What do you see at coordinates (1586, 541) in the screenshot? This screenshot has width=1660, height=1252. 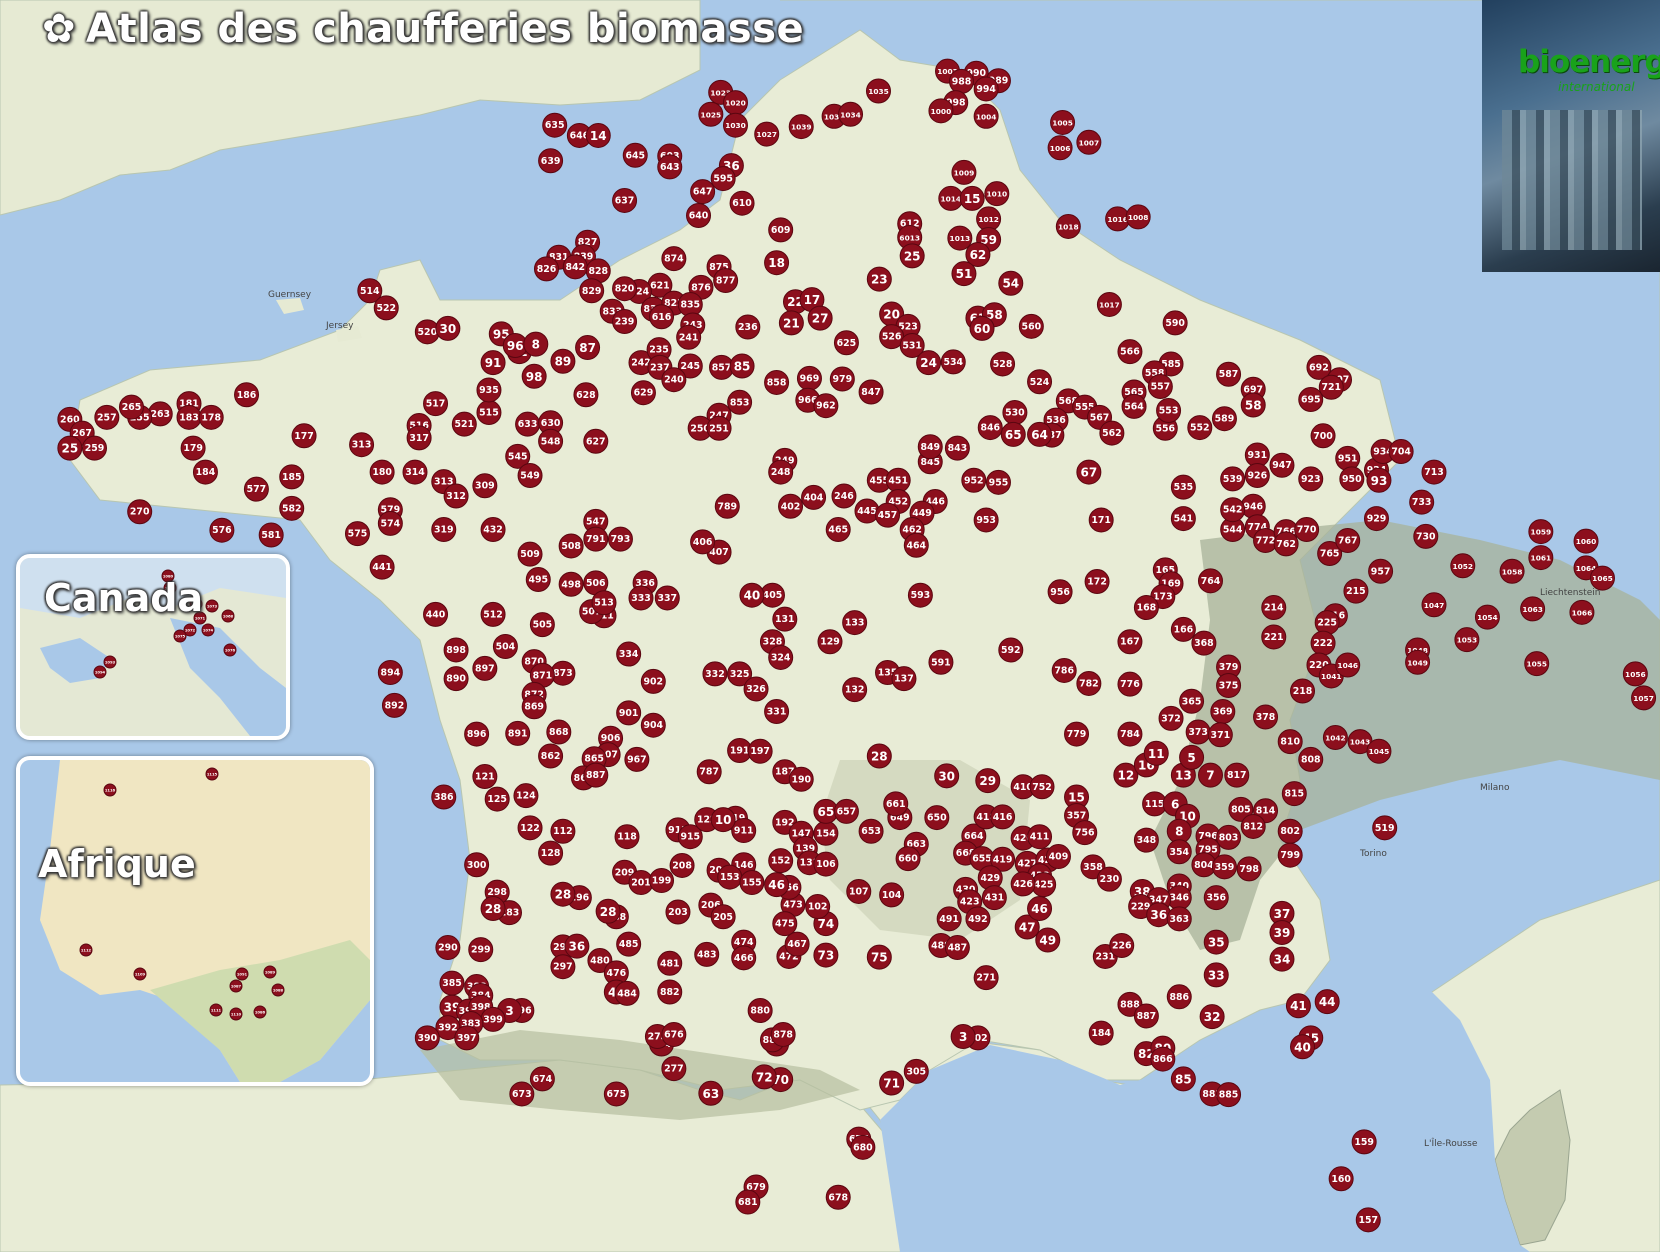 I see `site-marker: 1060` at bounding box center [1586, 541].